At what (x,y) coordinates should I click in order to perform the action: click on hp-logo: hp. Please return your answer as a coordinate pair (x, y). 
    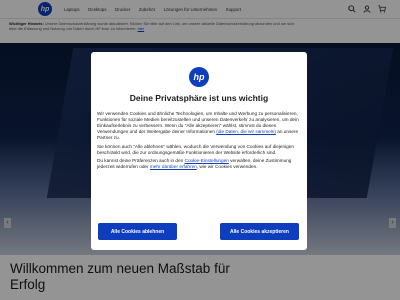
    Looking at the image, I should click on (199, 77).